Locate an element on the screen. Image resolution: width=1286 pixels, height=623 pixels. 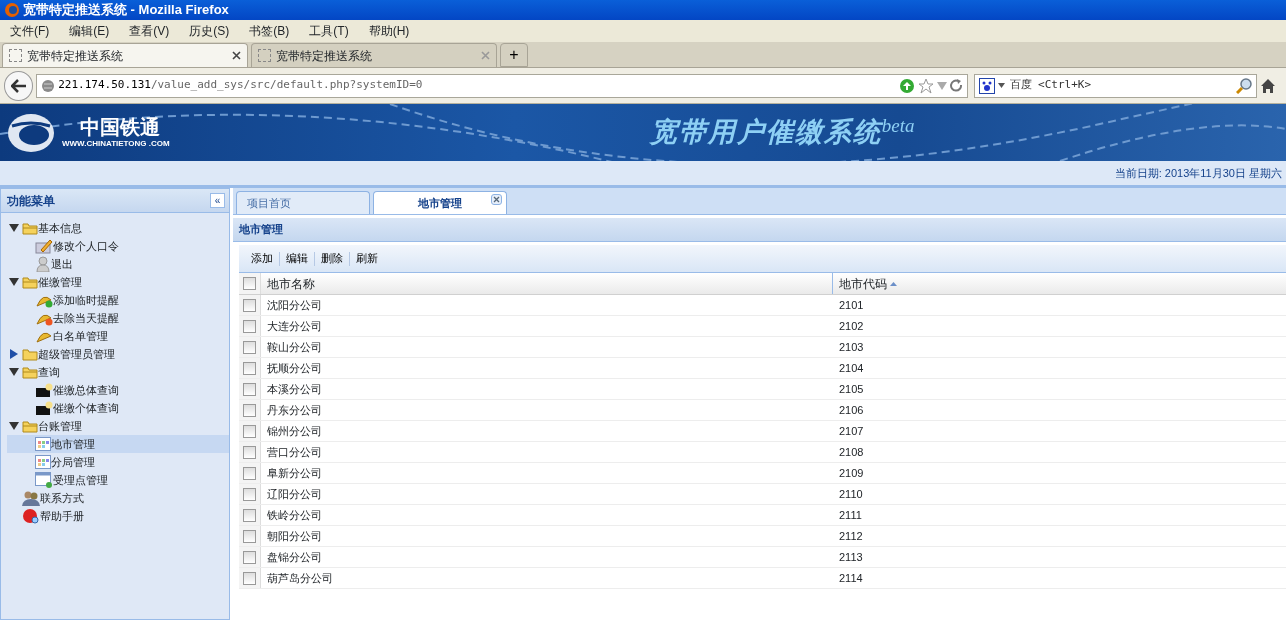
tree-item: 地市管理 is located at coordinates (118, 444).